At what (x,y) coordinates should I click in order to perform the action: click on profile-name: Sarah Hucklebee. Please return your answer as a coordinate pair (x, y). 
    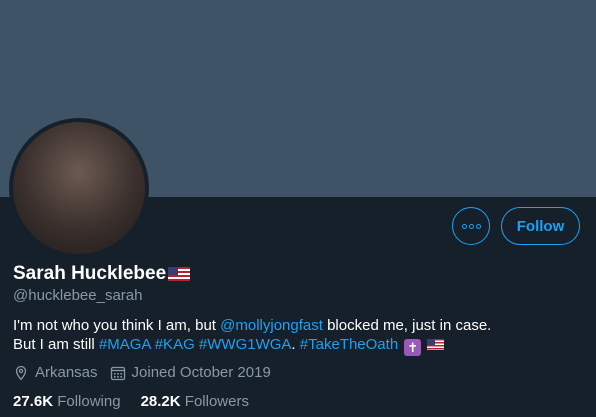
    Looking at the image, I should click on (90, 273).